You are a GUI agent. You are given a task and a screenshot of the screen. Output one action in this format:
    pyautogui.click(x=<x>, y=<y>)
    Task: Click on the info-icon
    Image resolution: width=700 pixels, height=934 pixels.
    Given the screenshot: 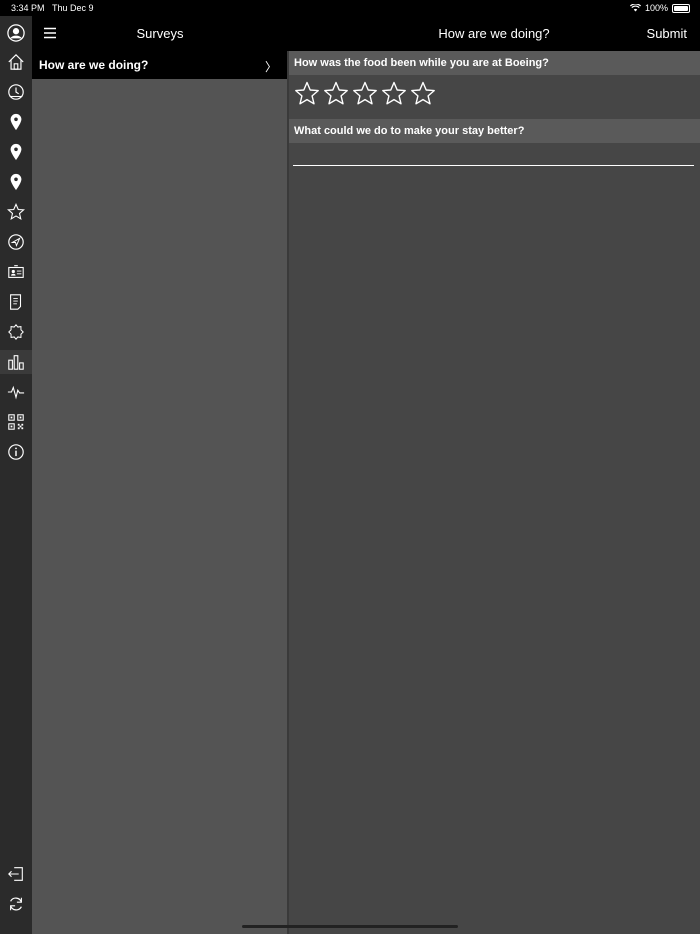 What is the action you would take?
    pyautogui.click(x=16, y=452)
    